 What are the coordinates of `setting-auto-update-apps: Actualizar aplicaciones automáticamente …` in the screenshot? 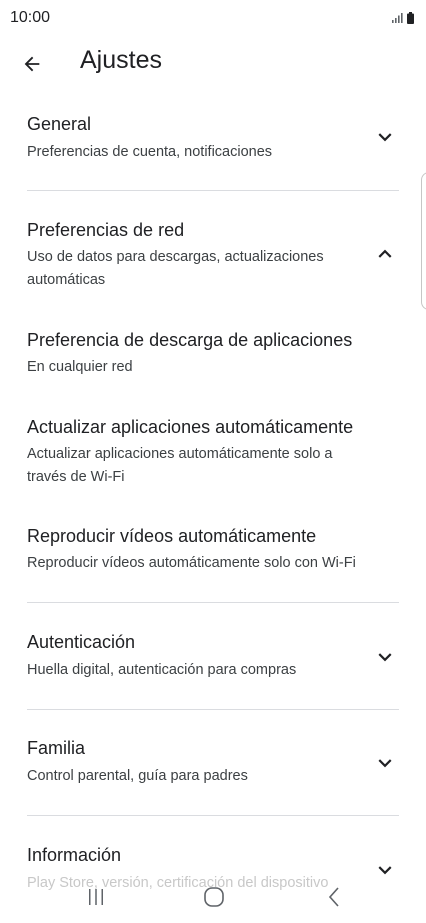 It's located at (213, 451).